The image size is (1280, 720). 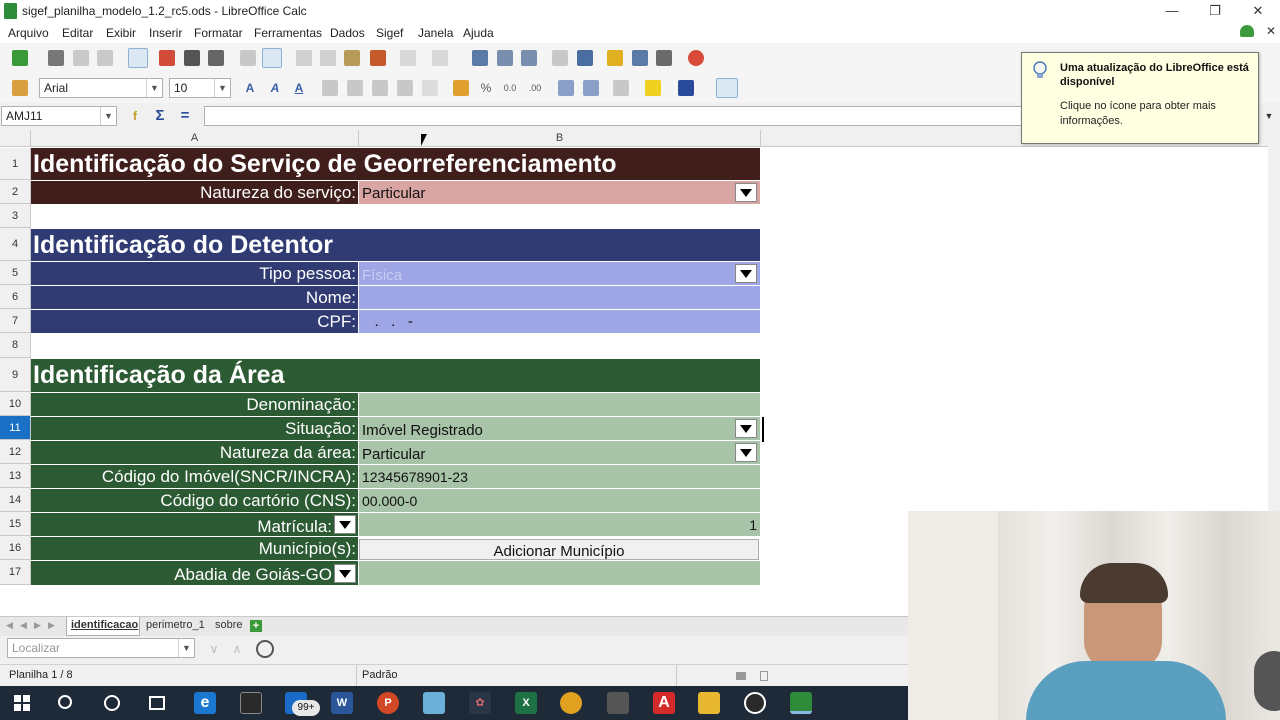 What do you see at coordinates (566, 88) in the screenshot?
I see `decrease-indent-icon` at bounding box center [566, 88].